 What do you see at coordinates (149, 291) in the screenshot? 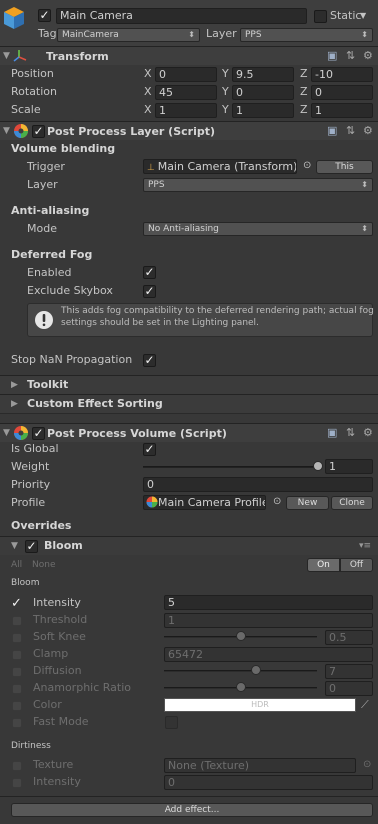
I see `exclude-skybox-checkbox: ✓` at bounding box center [149, 291].